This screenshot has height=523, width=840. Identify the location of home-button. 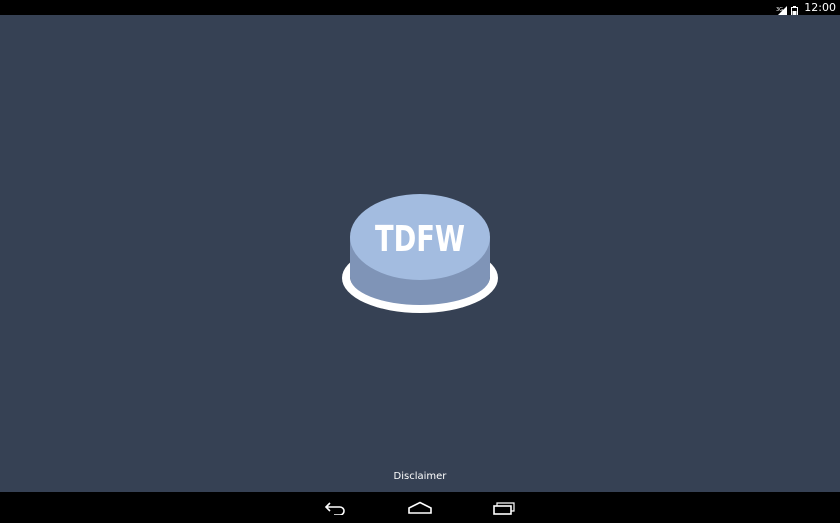
(420, 507).